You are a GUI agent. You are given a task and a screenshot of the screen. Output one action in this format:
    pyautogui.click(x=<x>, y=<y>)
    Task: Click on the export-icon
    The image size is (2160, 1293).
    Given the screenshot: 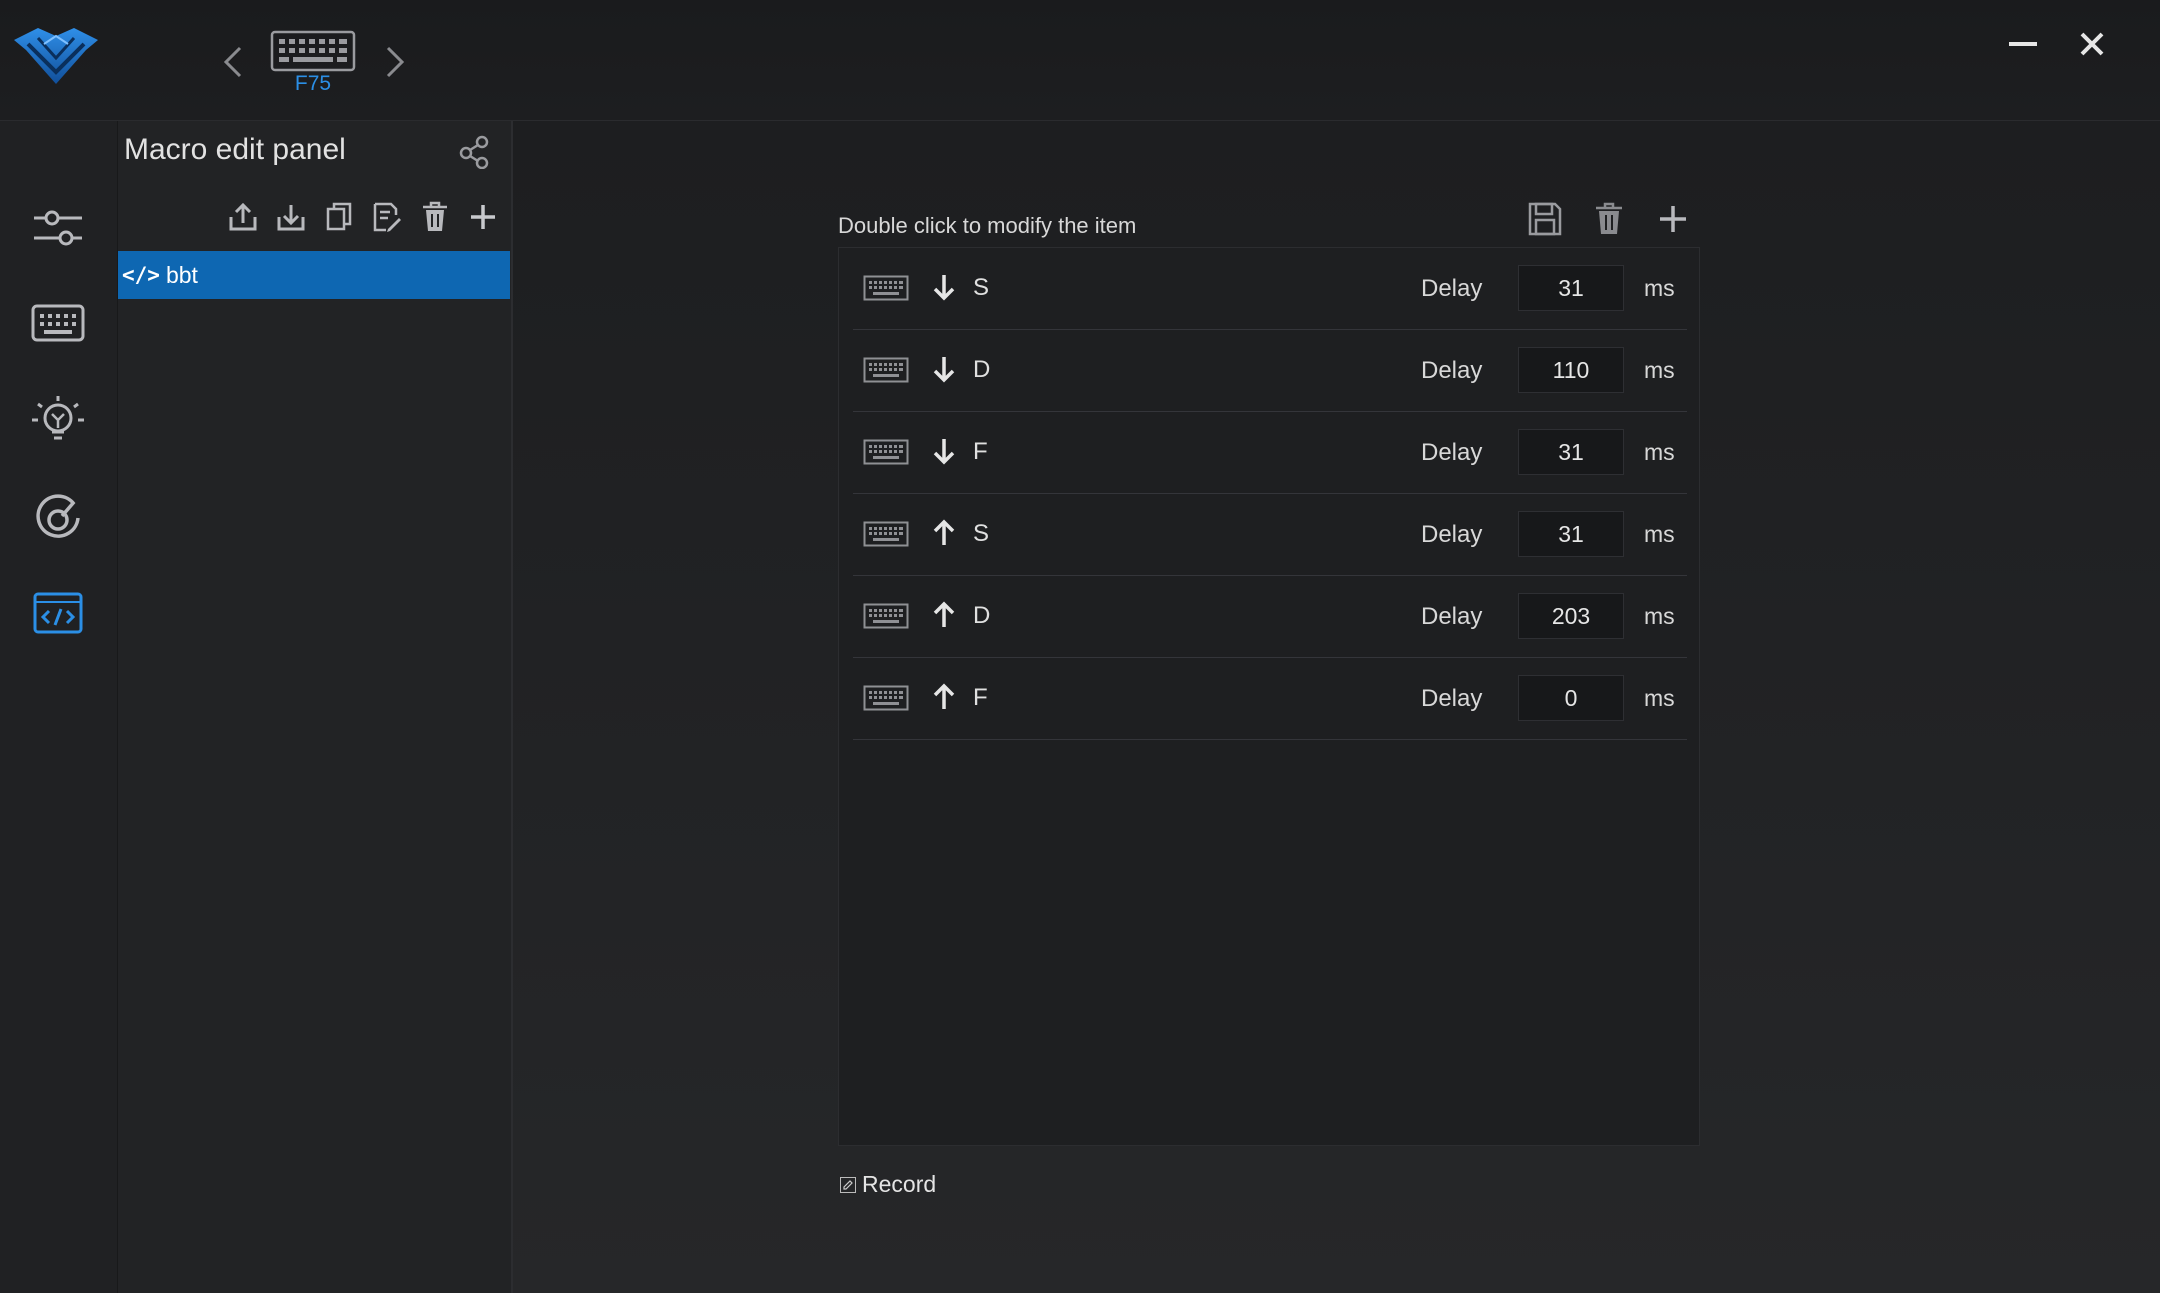 What is the action you would take?
    pyautogui.click(x=243, y=216)
    